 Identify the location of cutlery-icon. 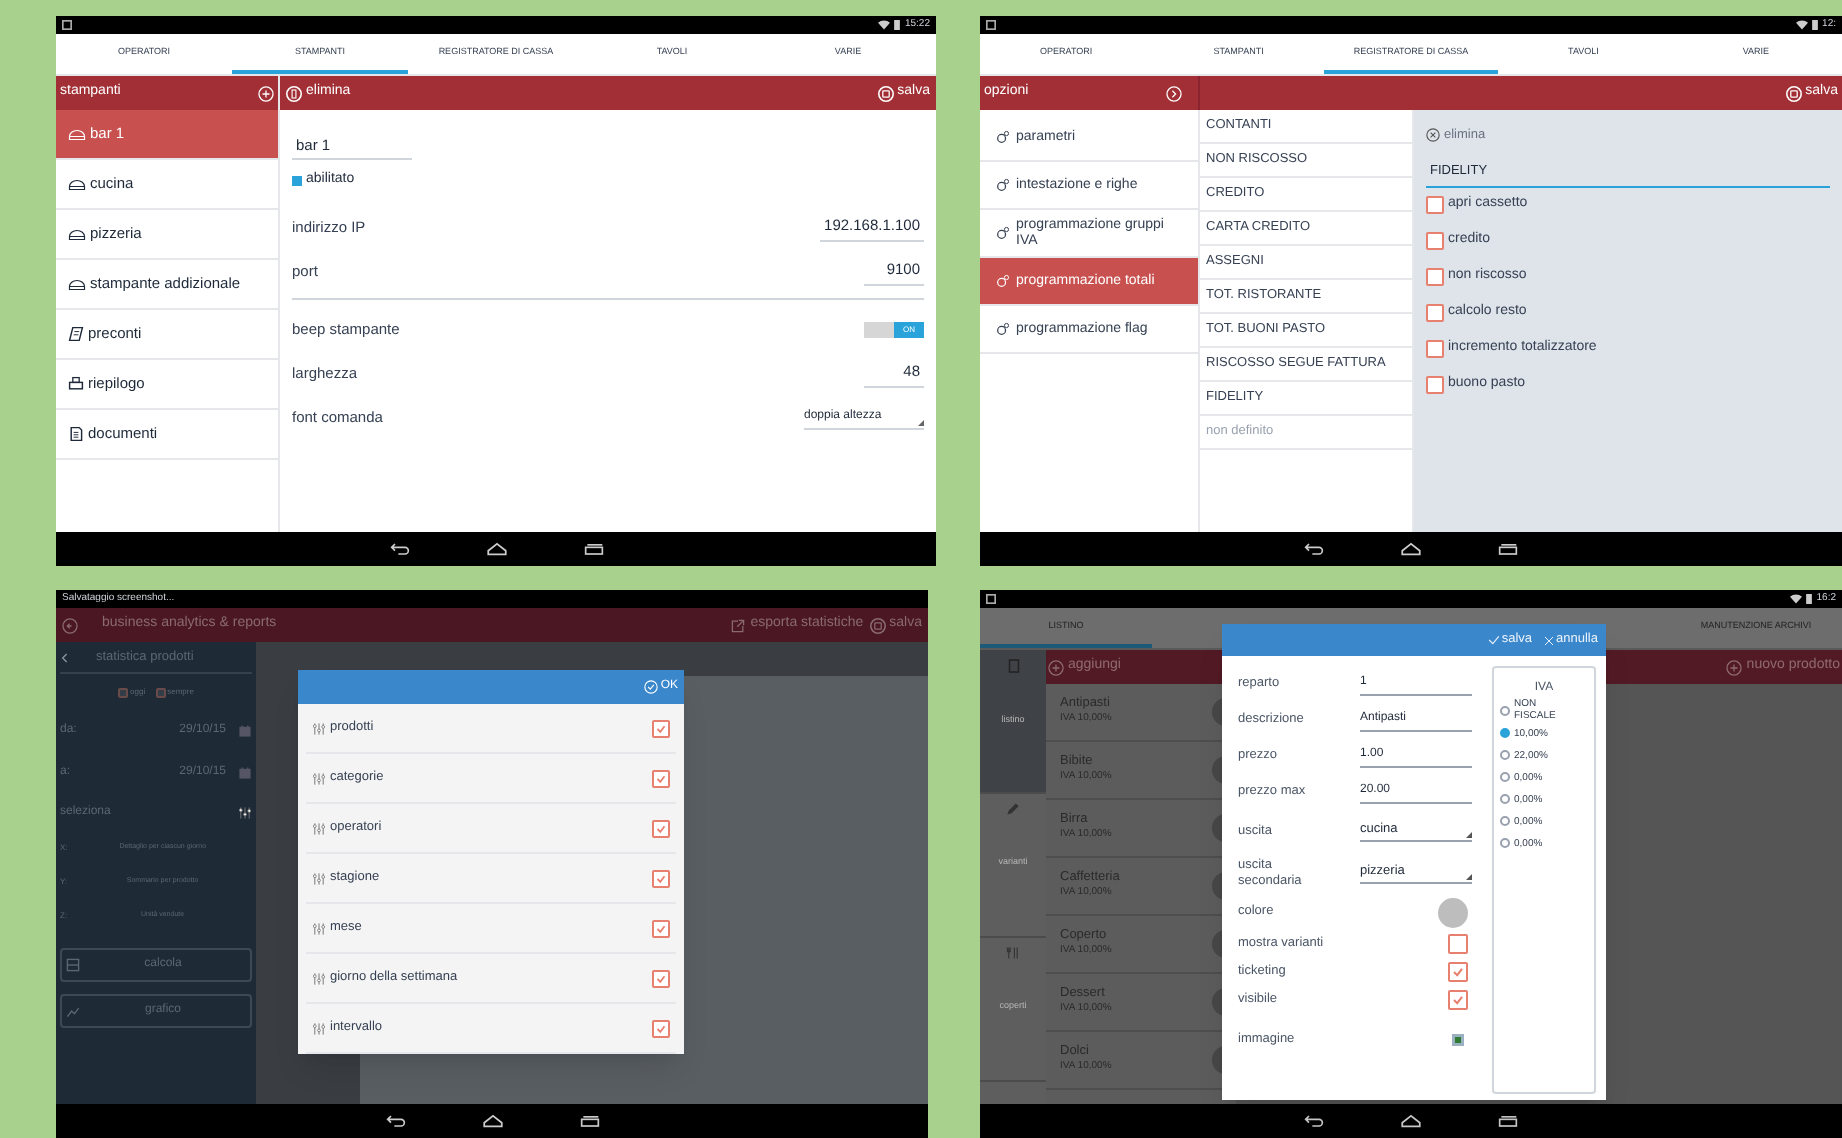
(1013, 953).